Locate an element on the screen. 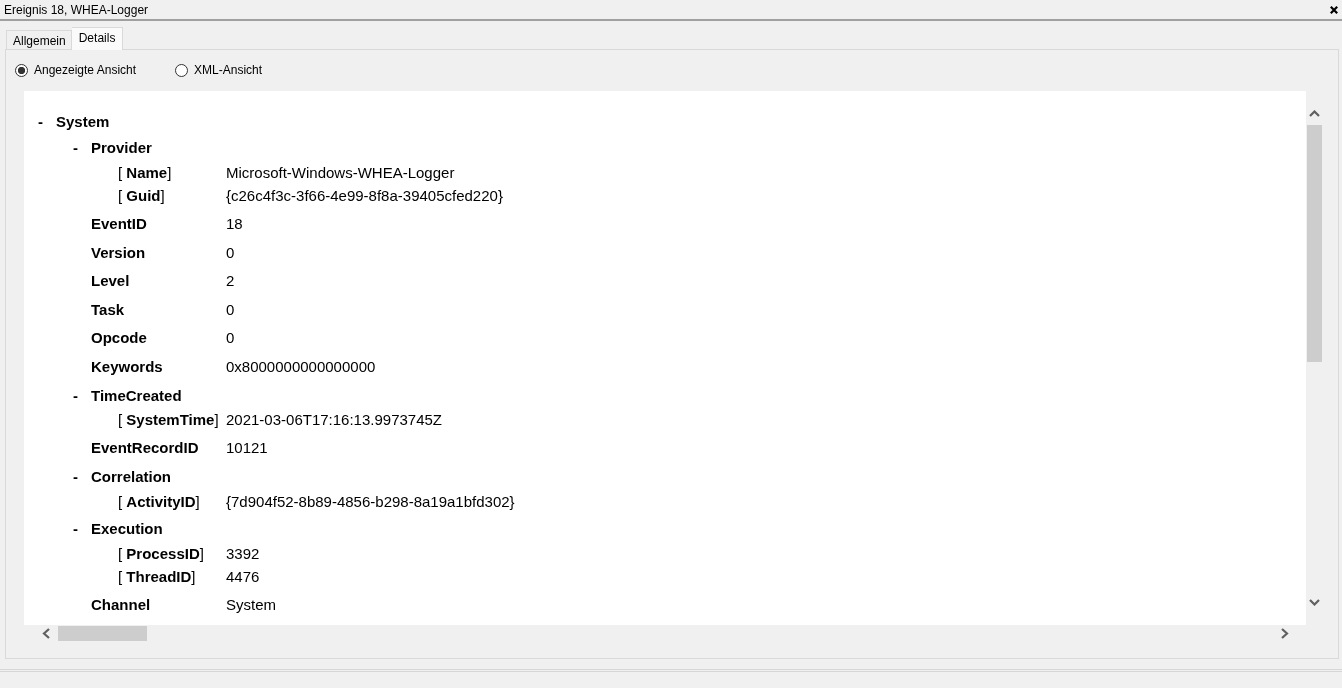 This screenshot has height=688, width=1342. attribute-name: [ ThreadID] is located at coordinates (157, 577).